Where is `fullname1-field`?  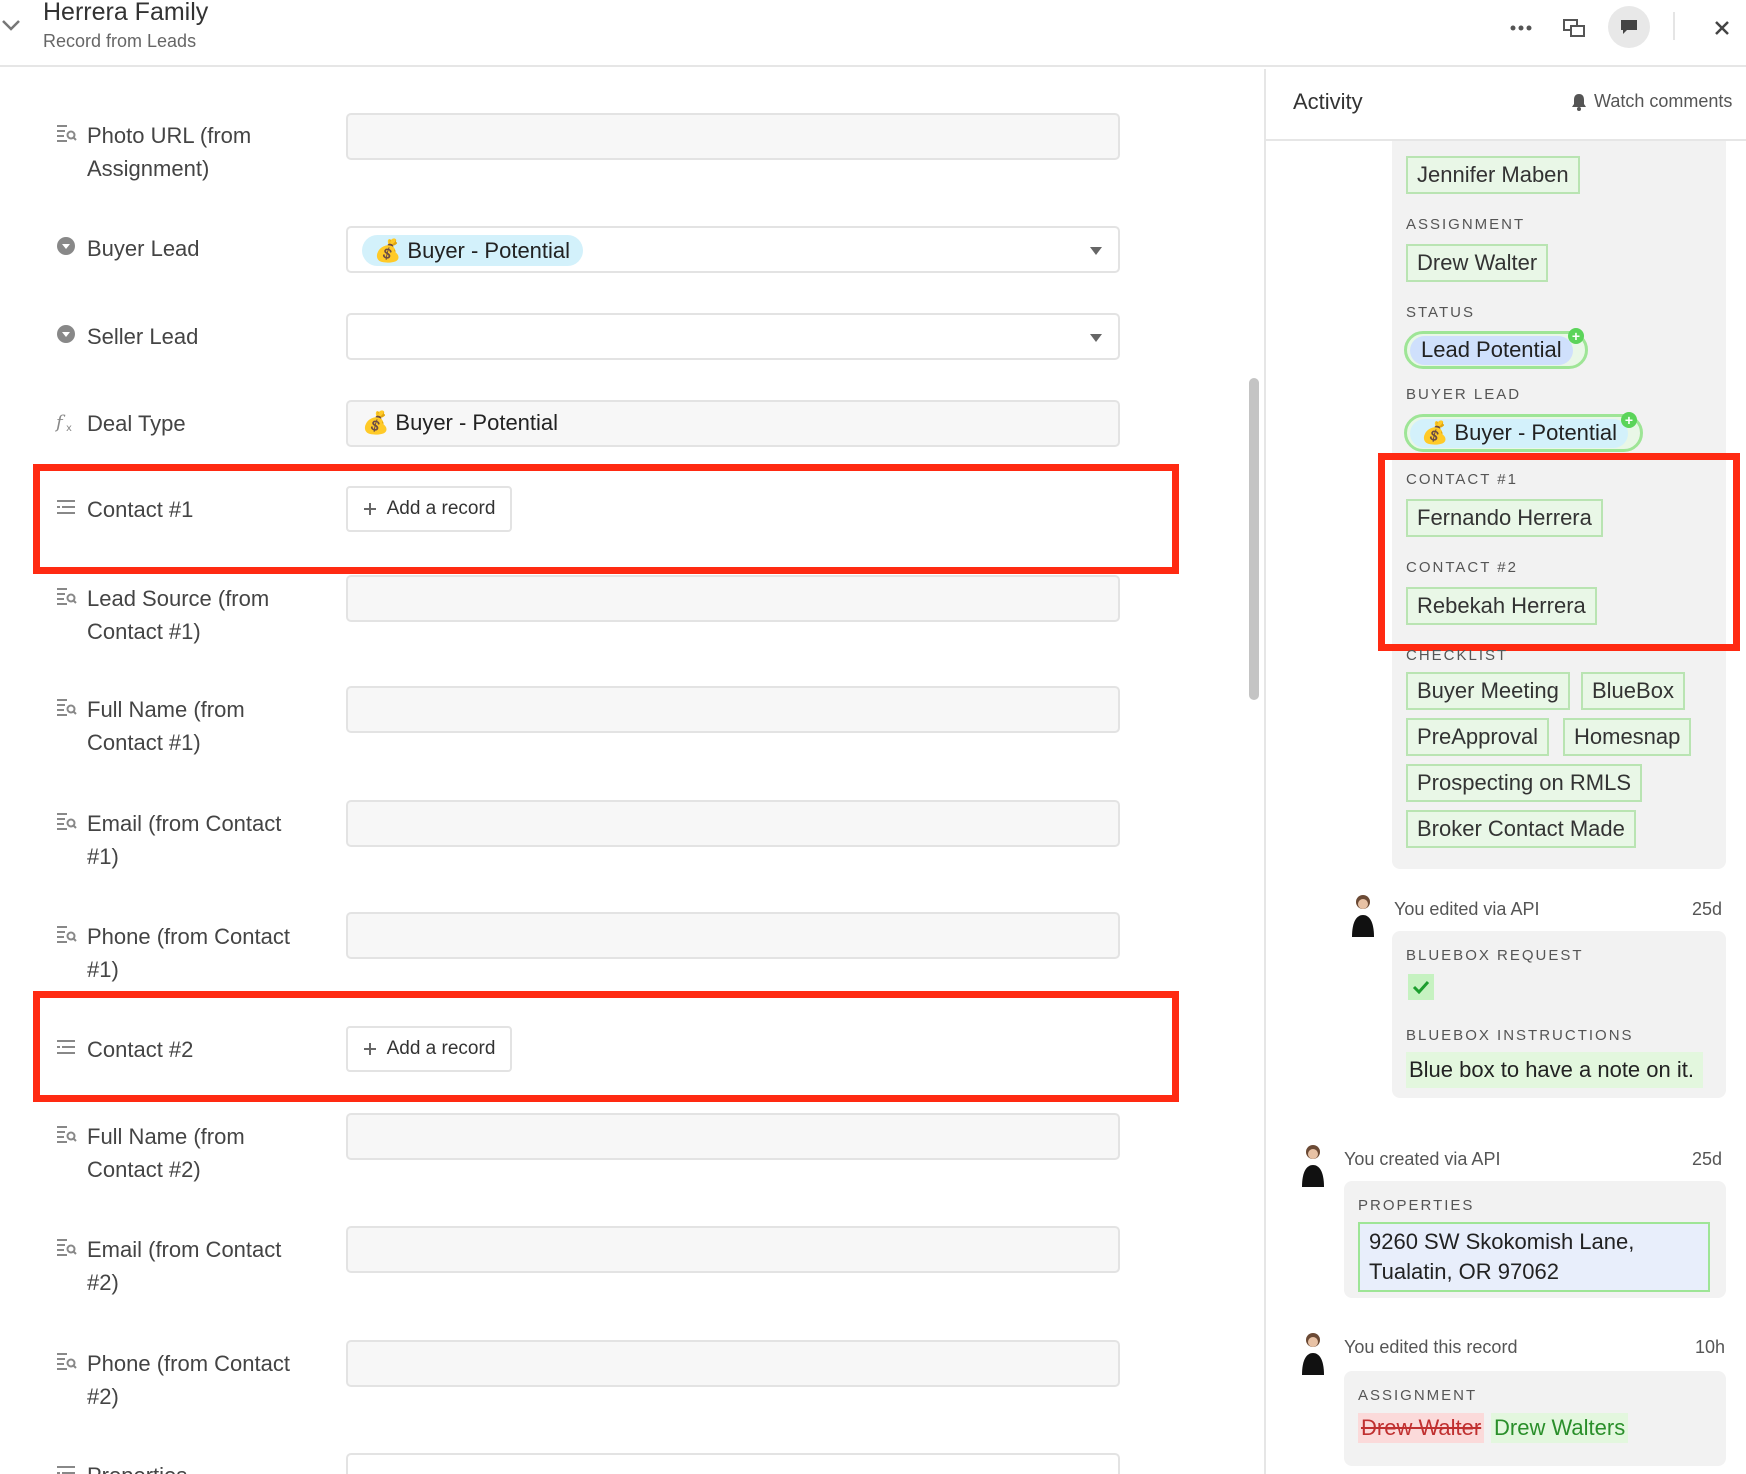
fullname1-field is located at coordinates (733, 709).